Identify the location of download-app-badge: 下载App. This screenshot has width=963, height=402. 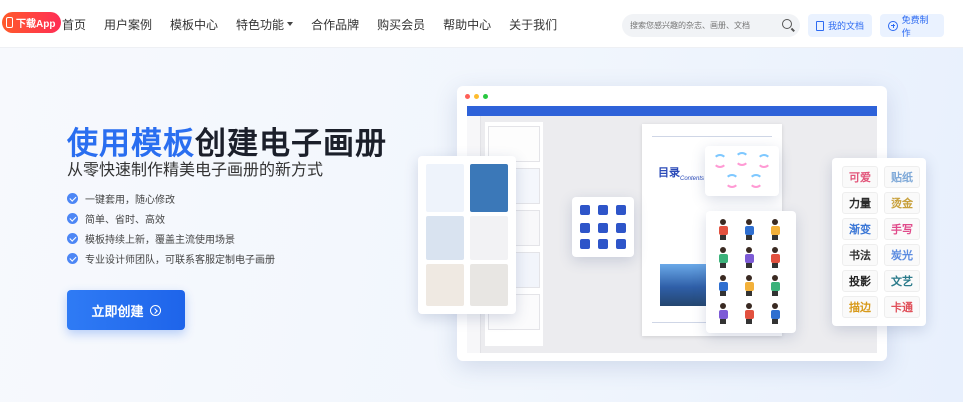
(32, 22).